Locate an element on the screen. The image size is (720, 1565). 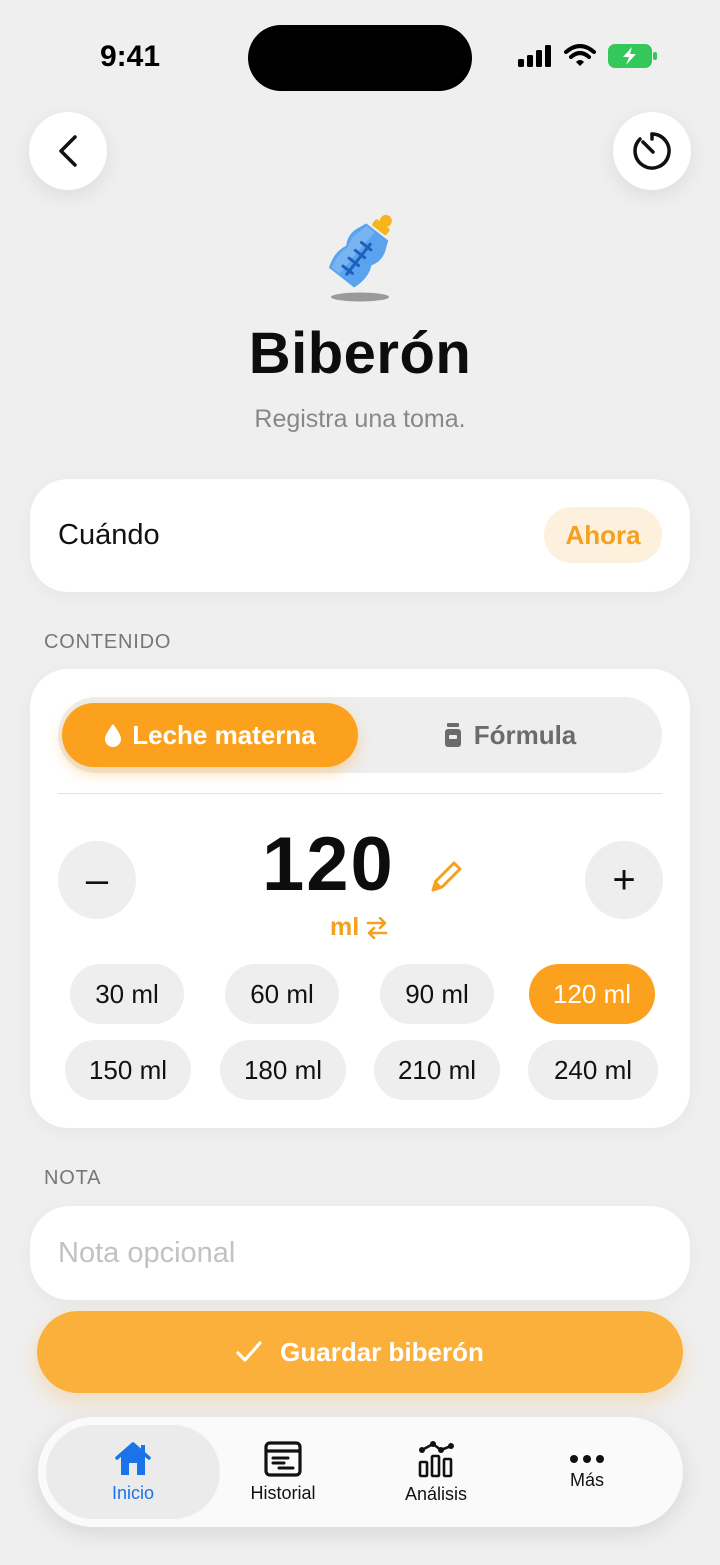
tab-analysis-label: Análisis is located at coordinates (436, 1493).